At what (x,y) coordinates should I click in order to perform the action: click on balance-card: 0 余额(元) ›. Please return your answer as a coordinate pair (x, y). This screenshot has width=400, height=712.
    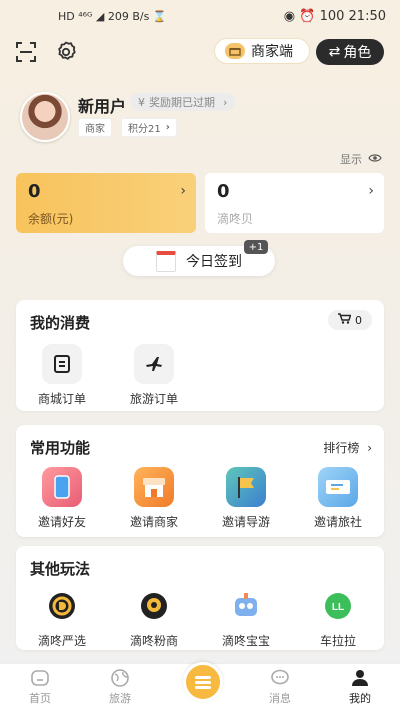
    Looking at the image, I should click on (106, 203).